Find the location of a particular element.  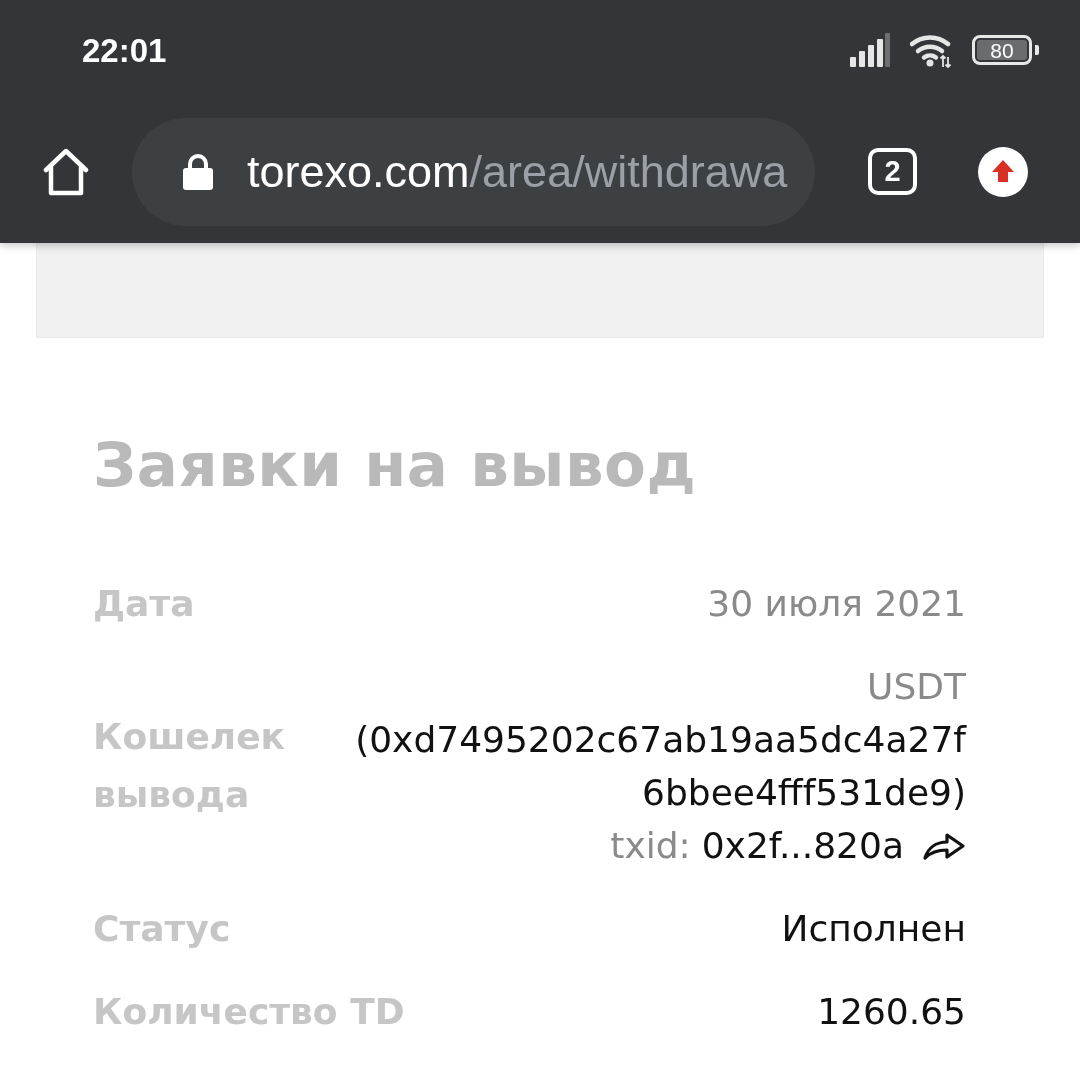

field-label: Кошелек вывода is located at coordinates (190, 766).